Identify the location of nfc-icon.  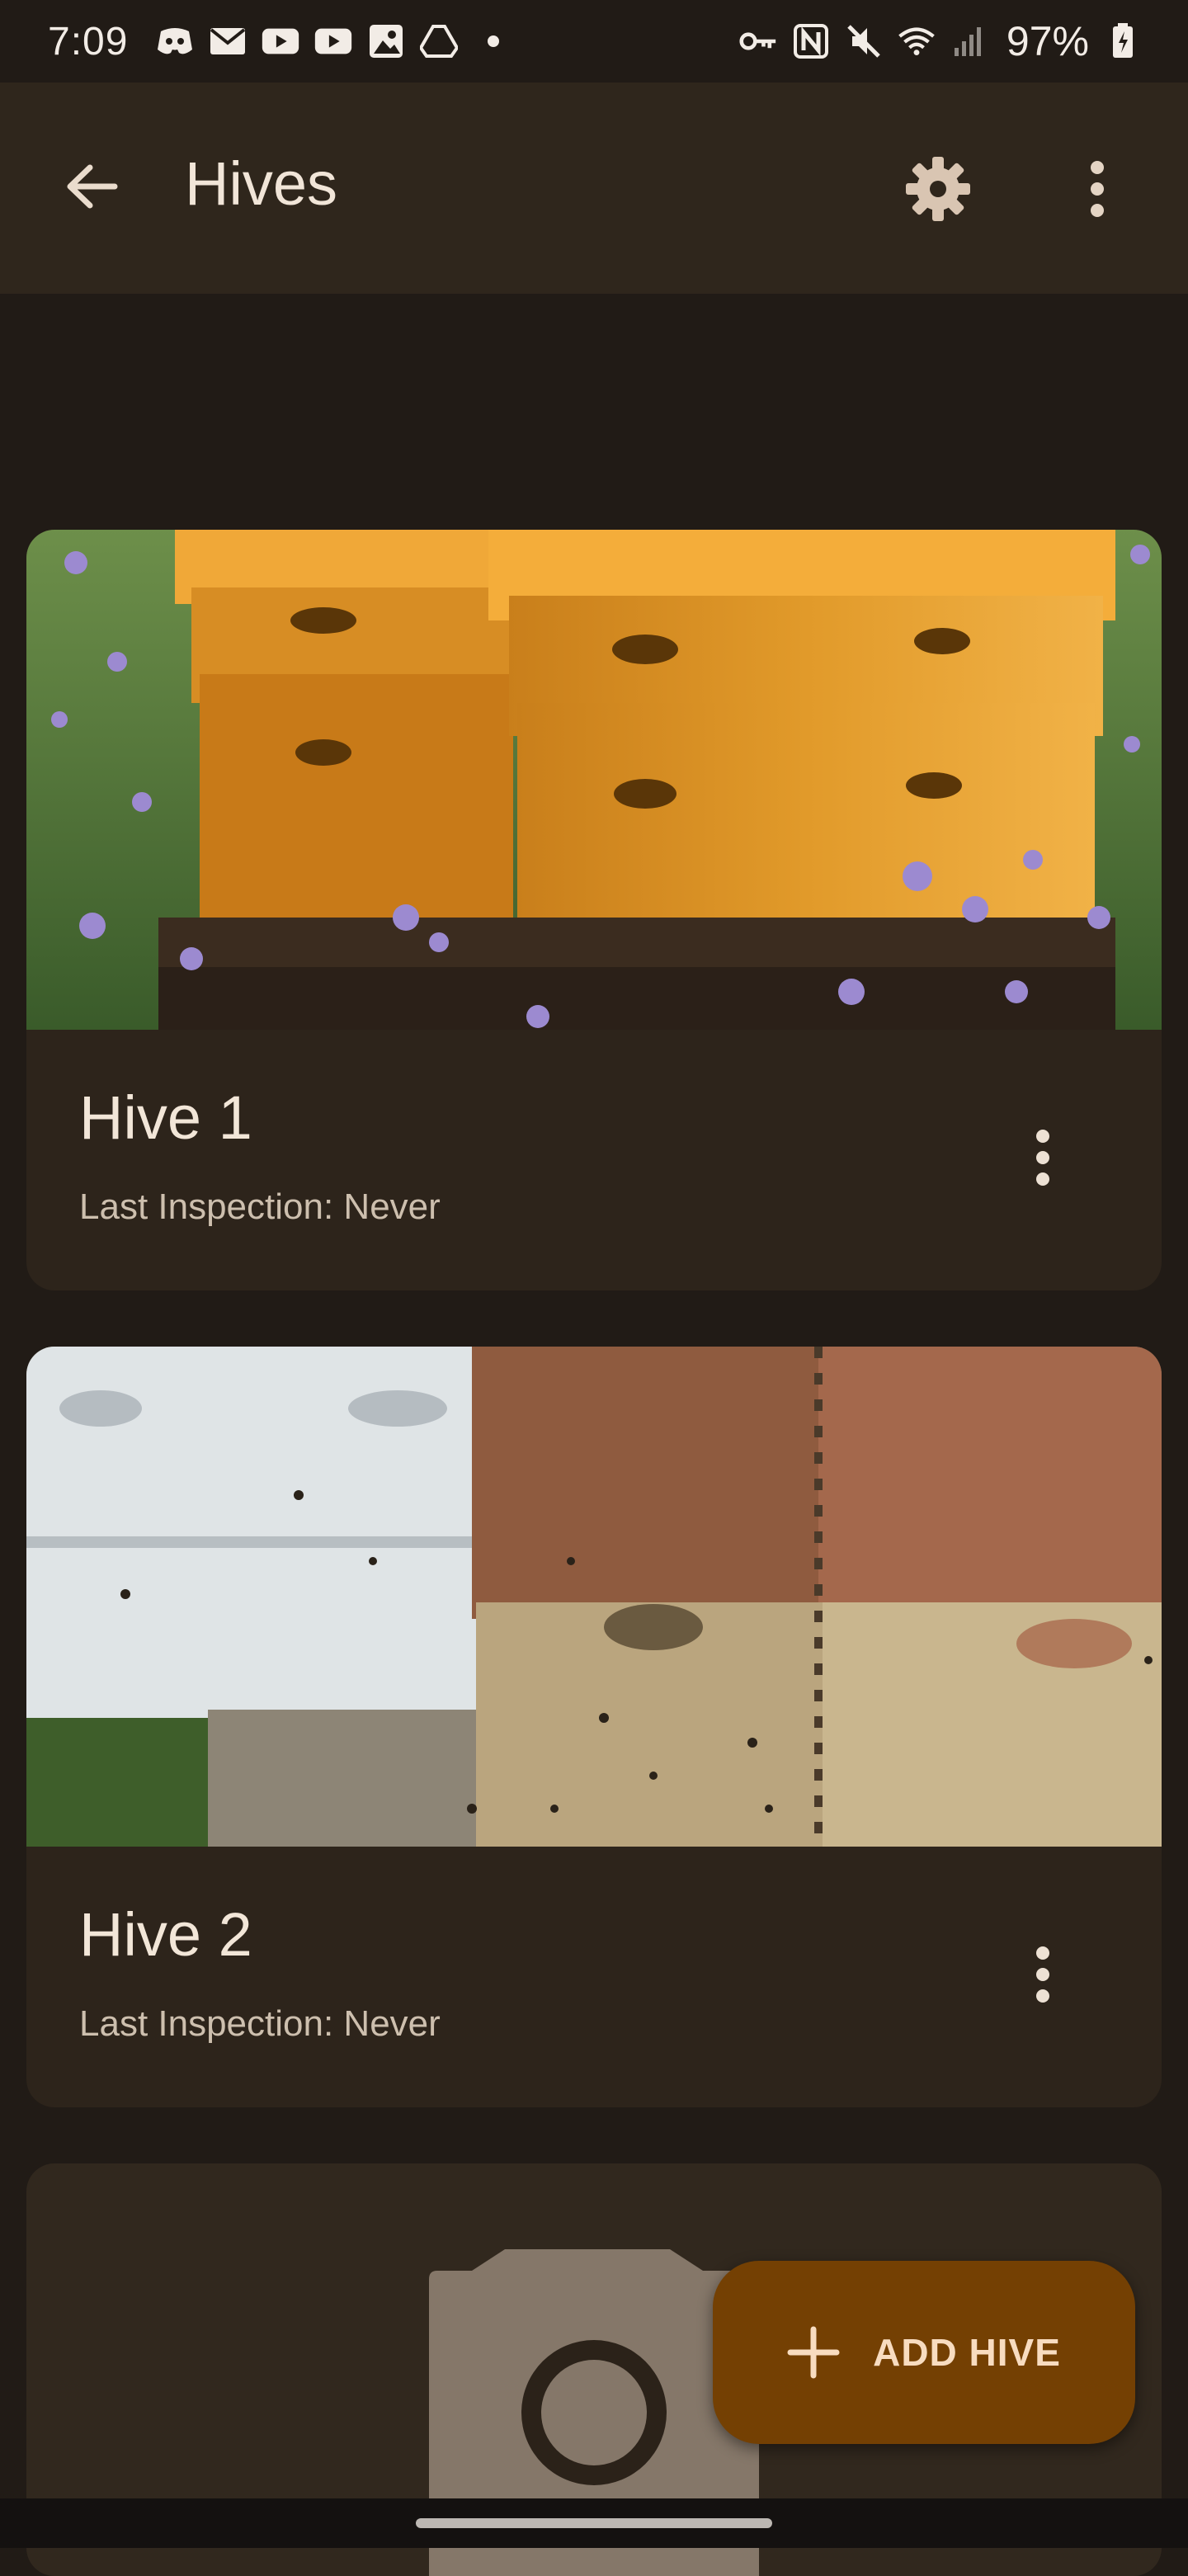
(811, 41).